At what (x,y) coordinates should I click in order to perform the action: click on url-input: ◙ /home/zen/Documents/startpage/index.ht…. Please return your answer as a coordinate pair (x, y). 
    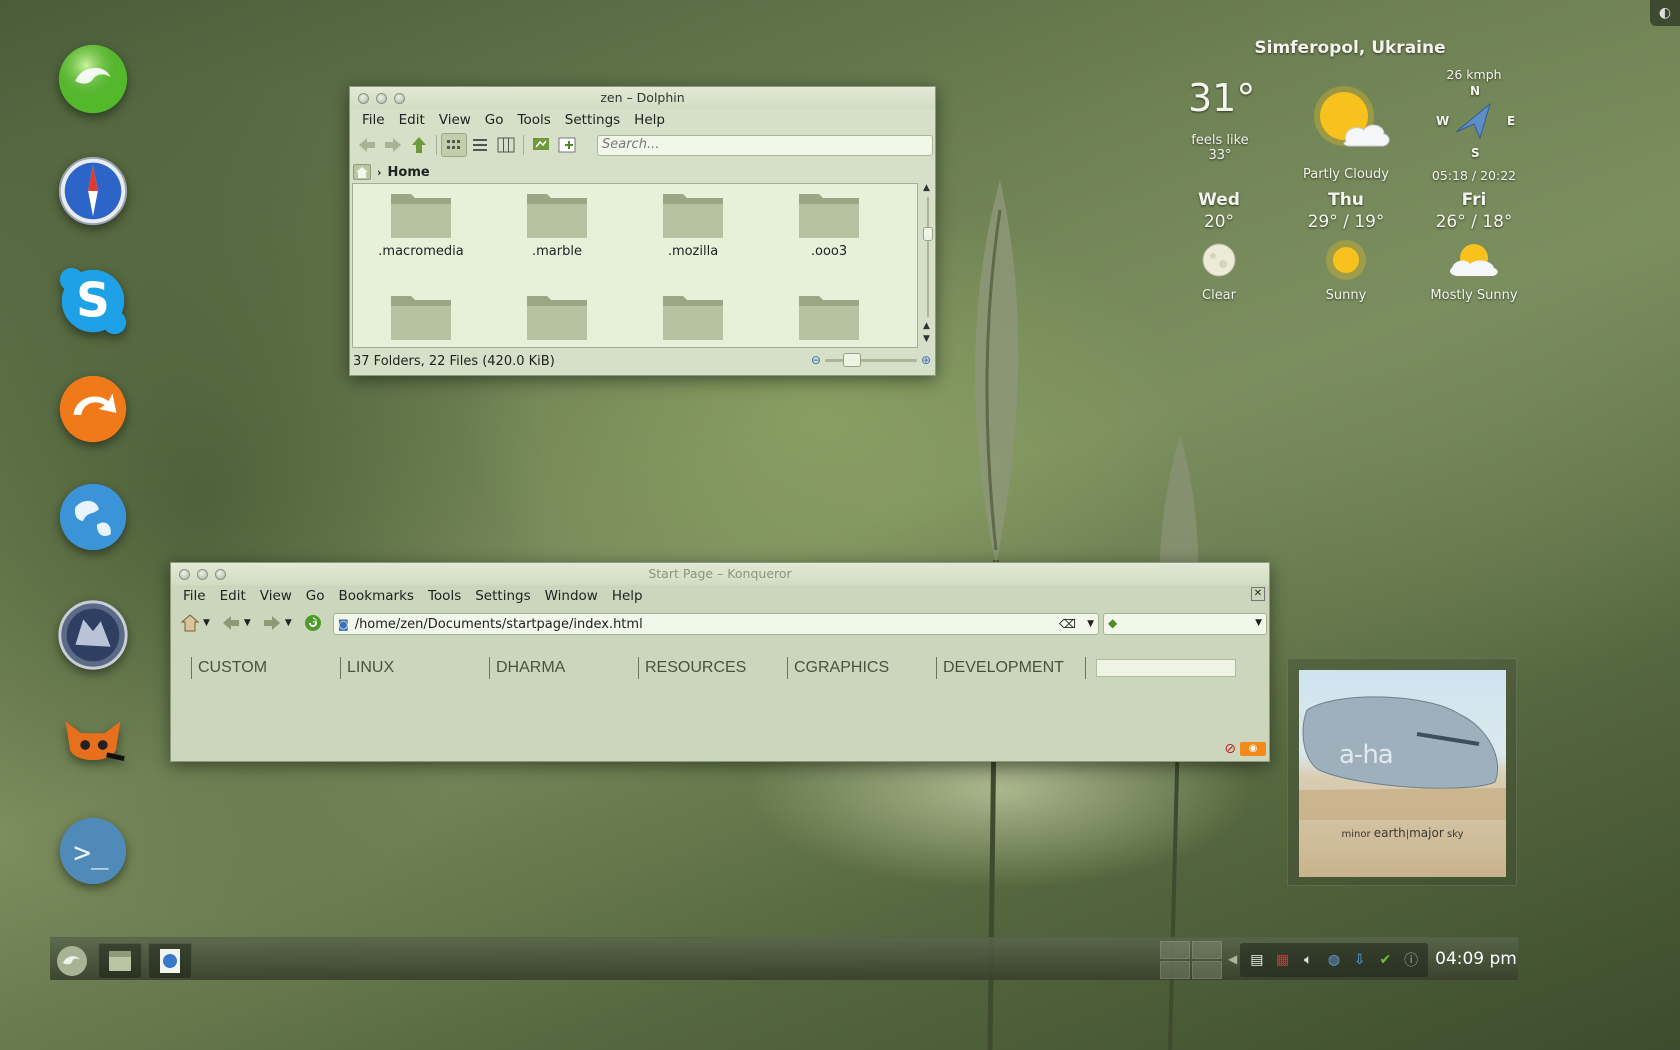
    Looking at the image, I should click on (716, 624).